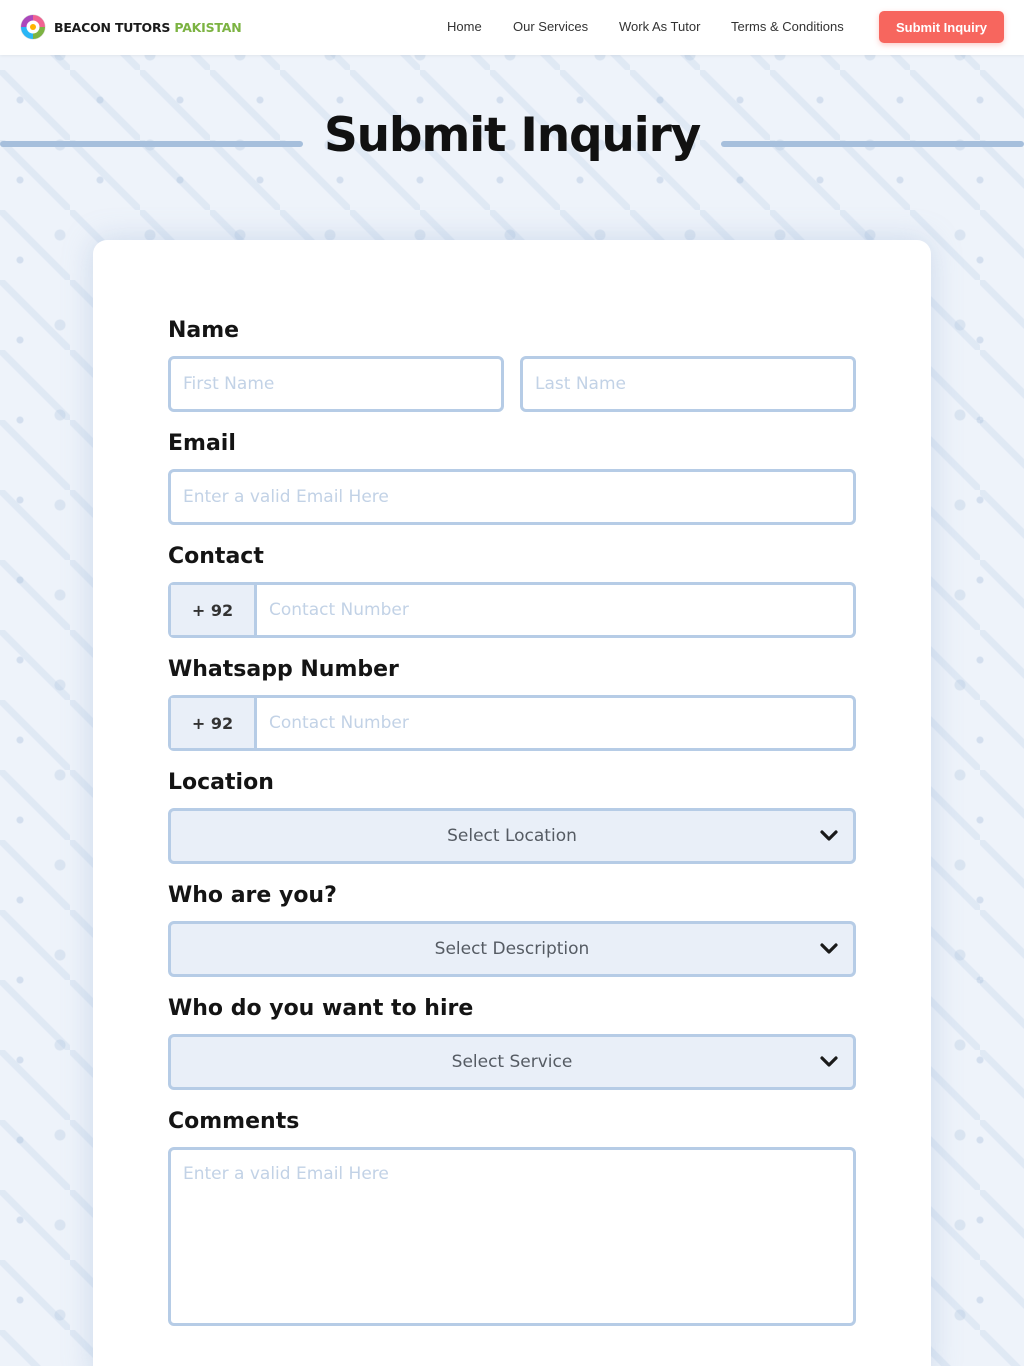 Image resolution: width=1024 pixels, height=1366 pixels. I want to click on whatsapp-label: Whatsapp Number, so click(283, 669).